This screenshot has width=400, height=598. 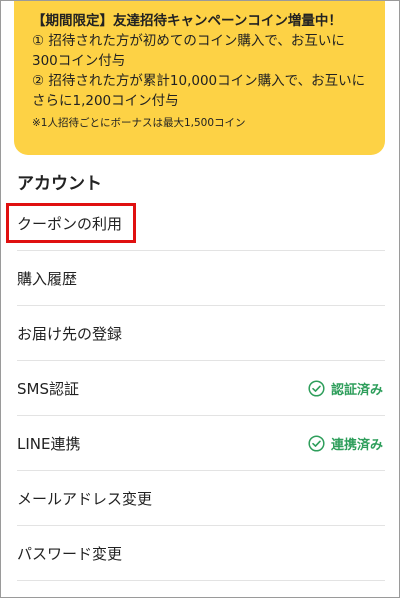 What do you see at coordinates (187, 21) in the screenshot?
I see `campaign-title: 【期間限定】友達招待キャンペーンコイン増量中！` at bounding box center [187, 21].